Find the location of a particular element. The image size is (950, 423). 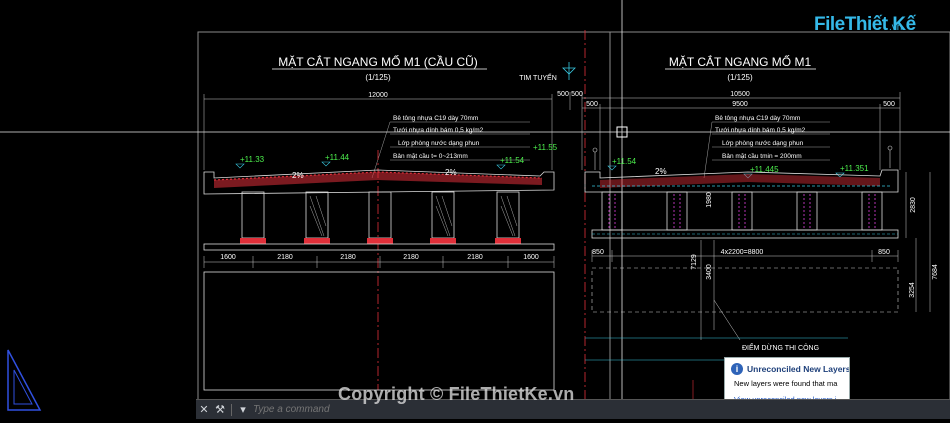

svg-text: Bản mặt cầu tmin = 200mm is located at coordinates (762, 155).